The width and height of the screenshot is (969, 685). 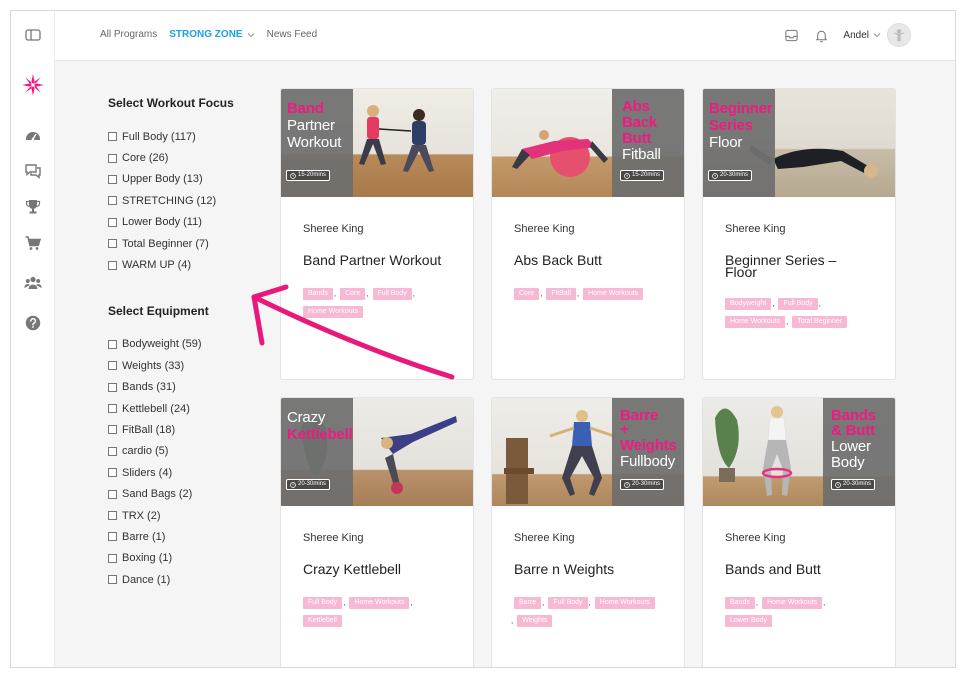 What do you see at coordinates (588, 452) in the screenshot?
I see `workout-thumbnail: Barre + Weights Fullbody 20-30mins` at bounding box center [588, 452].